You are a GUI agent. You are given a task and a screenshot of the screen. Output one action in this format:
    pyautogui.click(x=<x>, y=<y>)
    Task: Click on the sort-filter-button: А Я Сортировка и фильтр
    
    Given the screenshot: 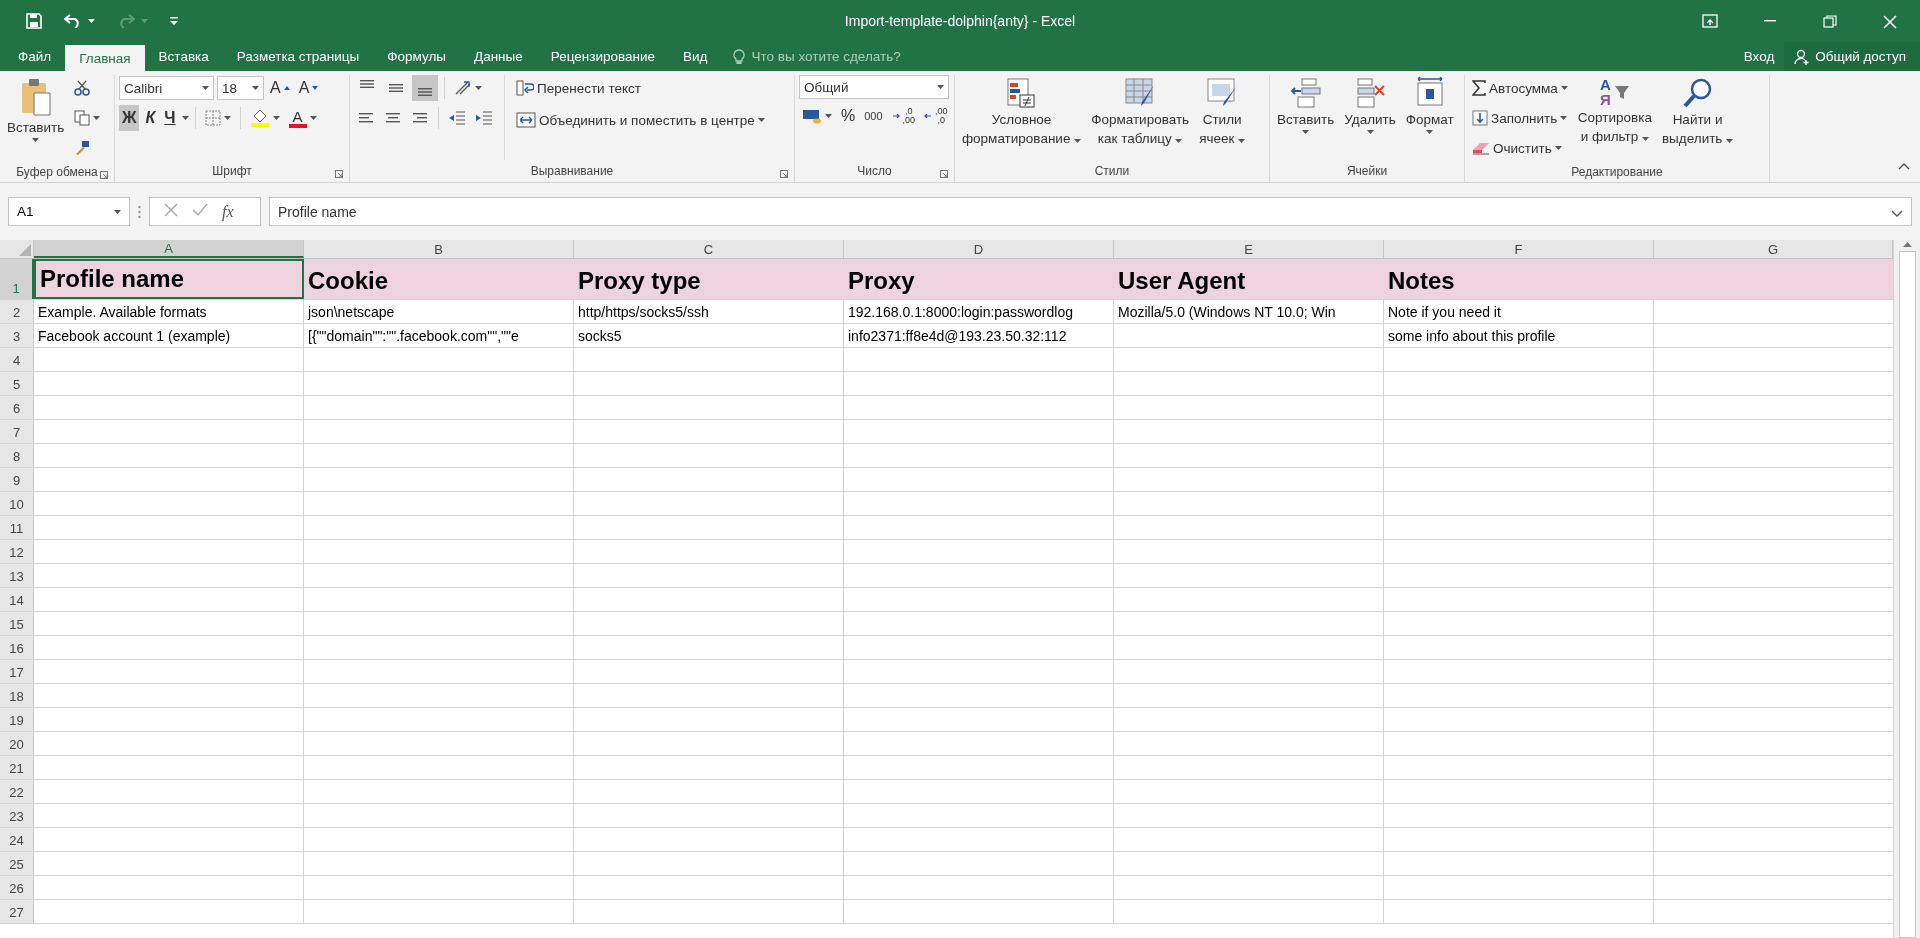 What is the action you would take?
    pyautogui.click(x=1614, y=118)
    